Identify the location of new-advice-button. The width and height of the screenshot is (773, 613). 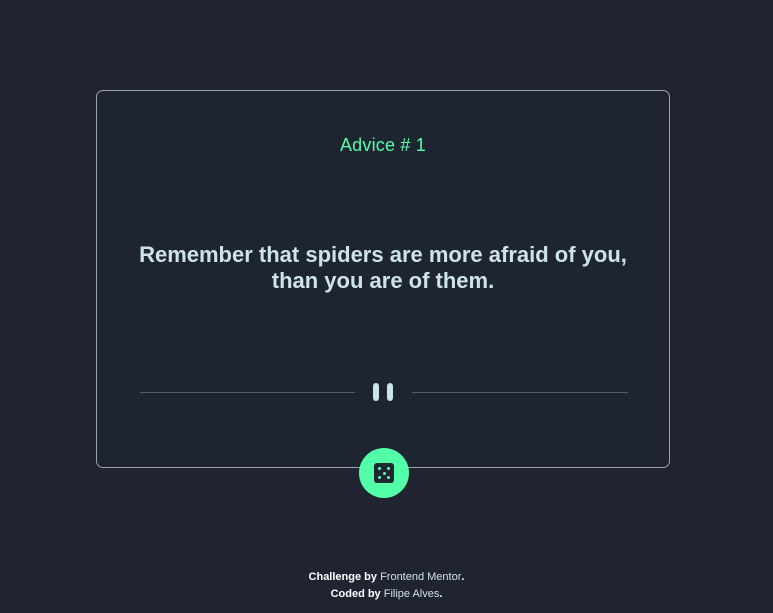
(384, 473).